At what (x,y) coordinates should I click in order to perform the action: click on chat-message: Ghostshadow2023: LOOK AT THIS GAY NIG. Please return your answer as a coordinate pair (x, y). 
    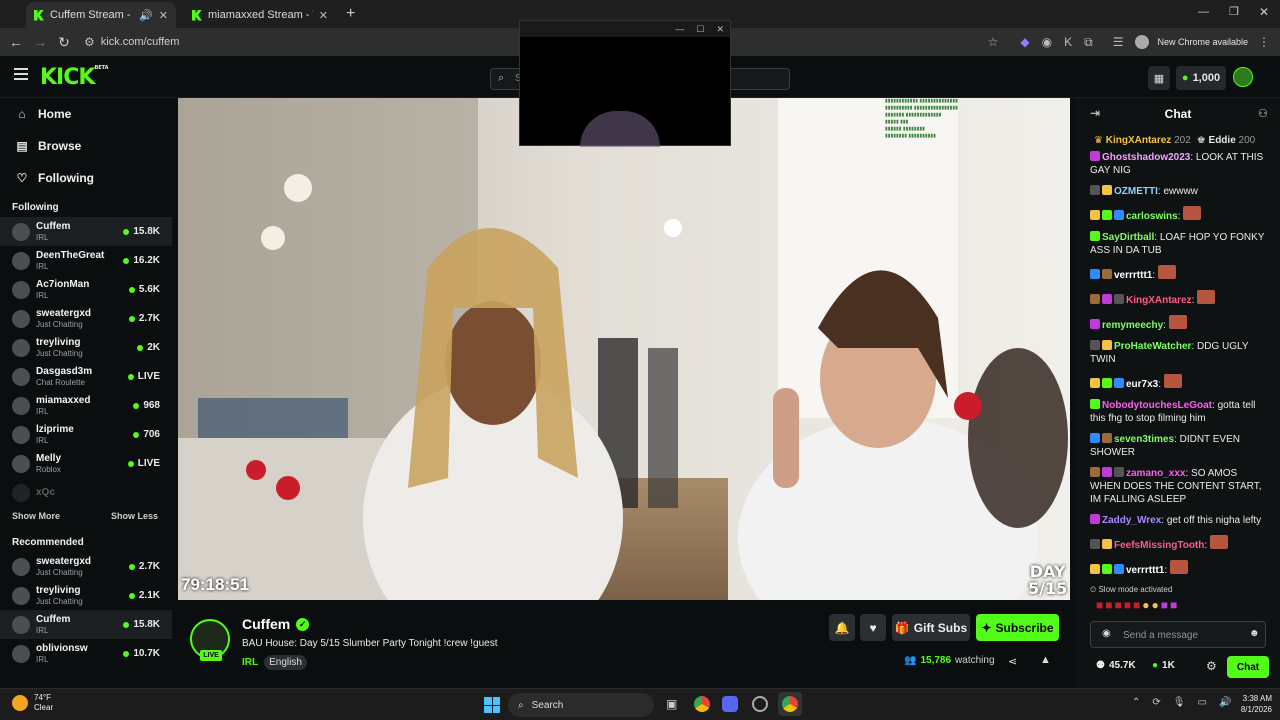
    Looking at the image, I should click on (1178, 164).